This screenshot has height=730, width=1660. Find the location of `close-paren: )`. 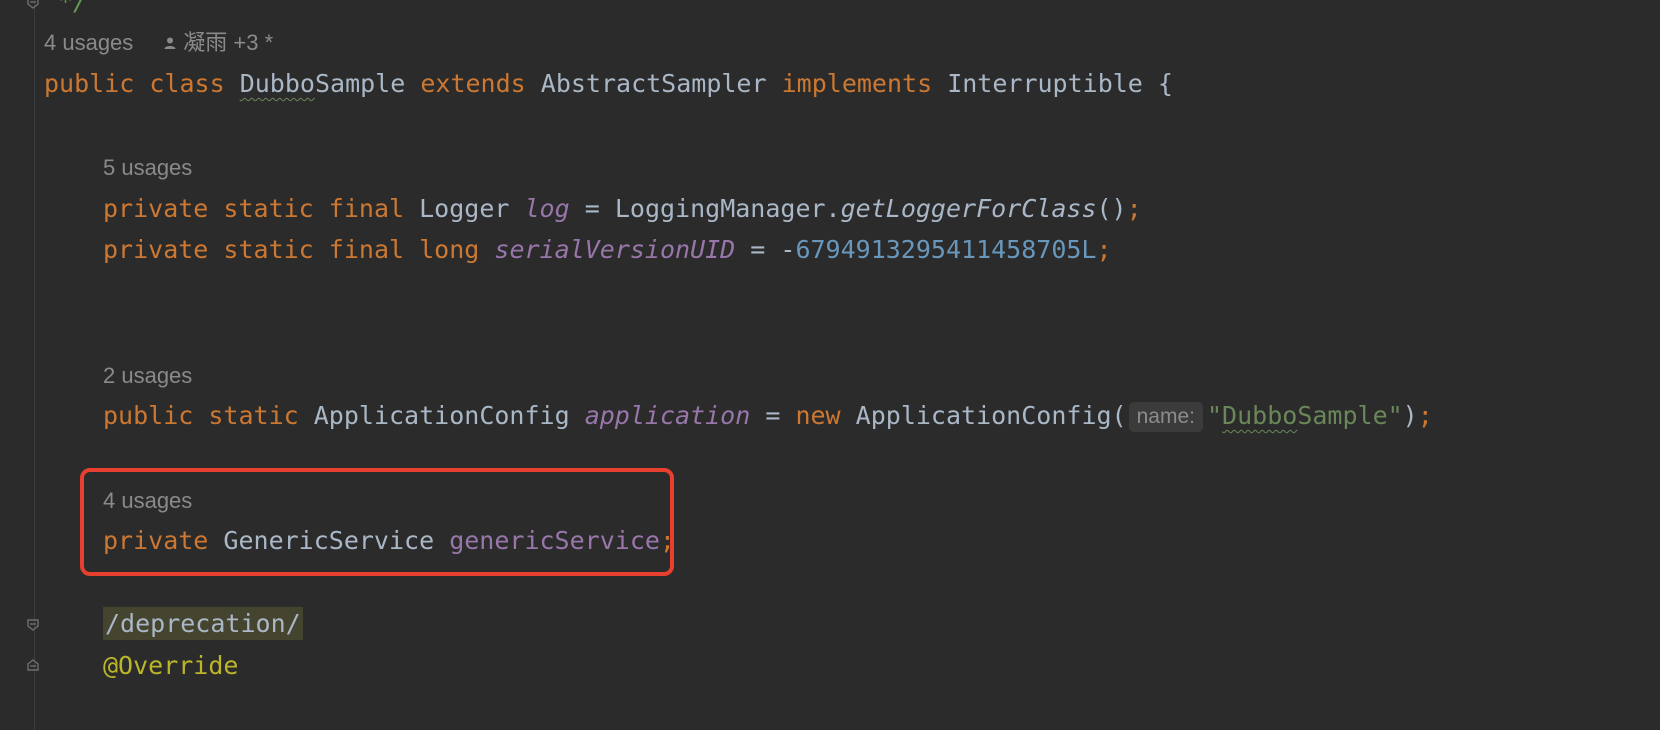

close-paren: ) is located at coordinates (1410, 415).